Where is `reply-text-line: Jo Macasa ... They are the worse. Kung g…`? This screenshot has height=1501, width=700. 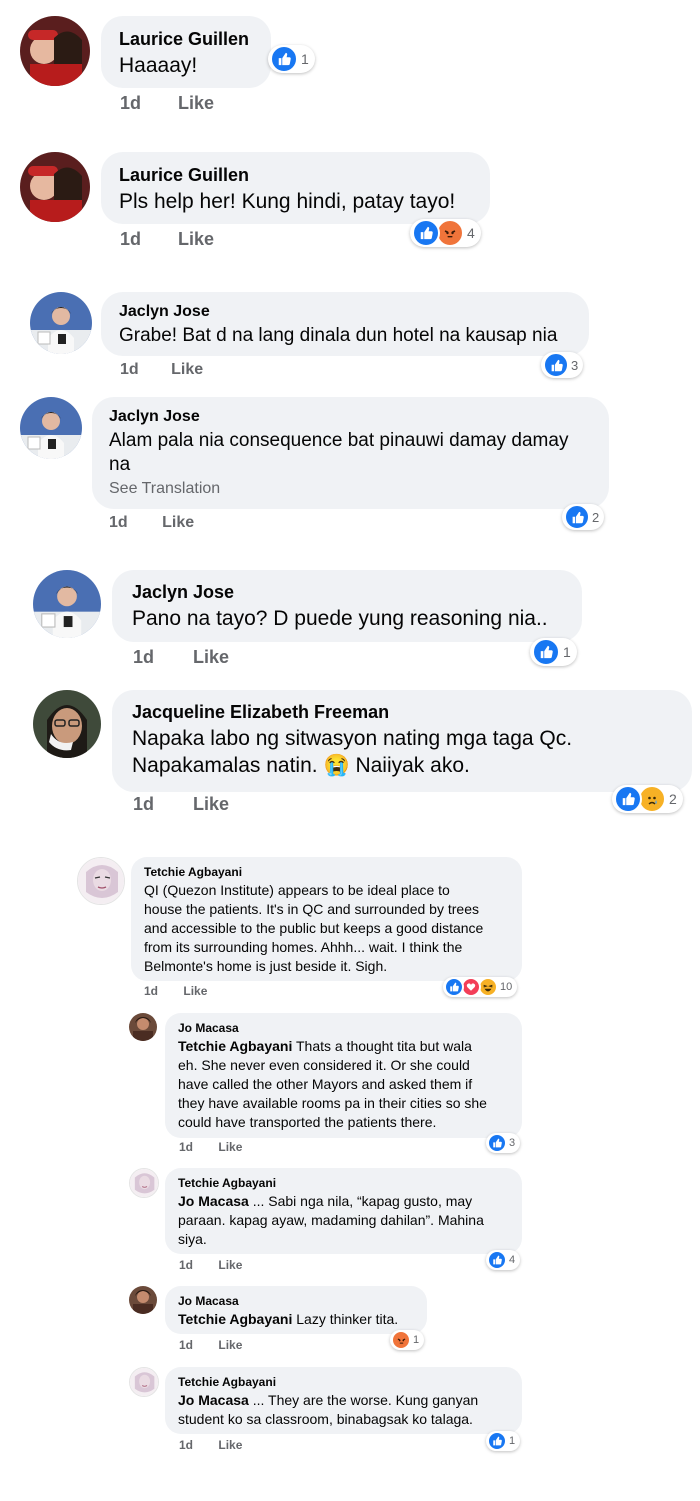
reply-text-line: Jo Macasa ... They are the worse. Kung g… is located at coordinates (343, 1400).